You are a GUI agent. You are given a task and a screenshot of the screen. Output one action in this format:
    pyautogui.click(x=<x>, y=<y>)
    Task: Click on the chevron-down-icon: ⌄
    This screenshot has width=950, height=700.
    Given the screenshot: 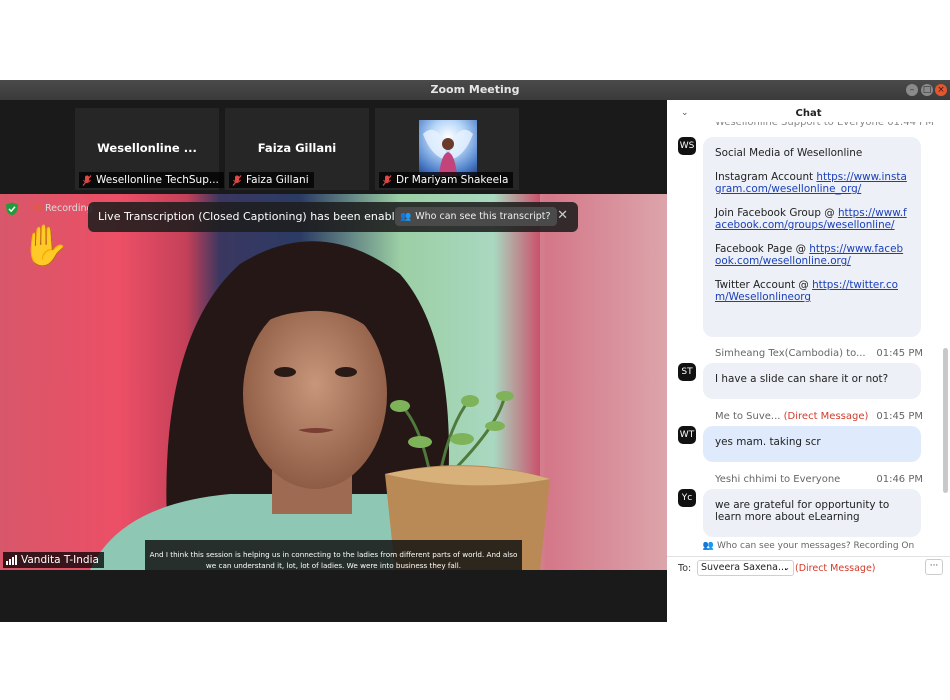 What is the action you would take?
    pyautogui.click(x=786, y=567)
    